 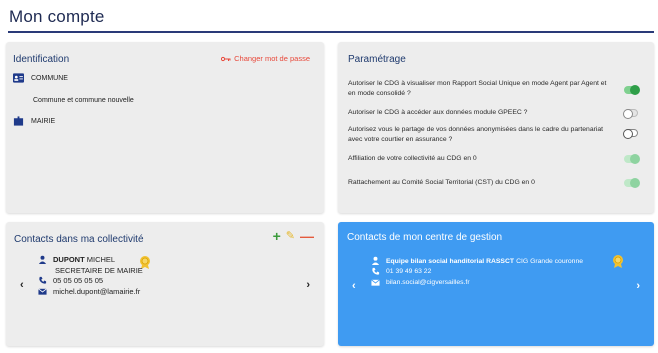 I want to click on param-partage-toggle, so click(x=630, y=134).